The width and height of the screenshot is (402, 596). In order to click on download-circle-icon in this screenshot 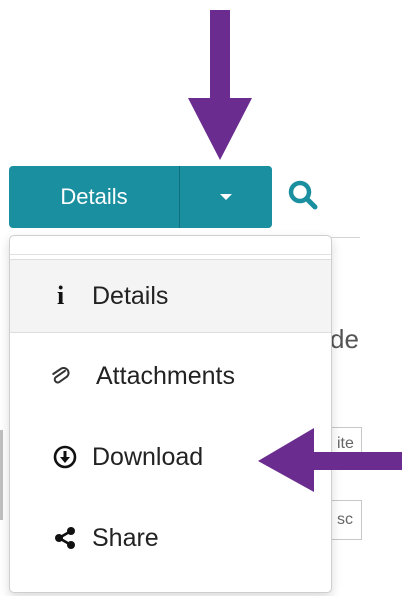, I will do `click(72, 457)`.